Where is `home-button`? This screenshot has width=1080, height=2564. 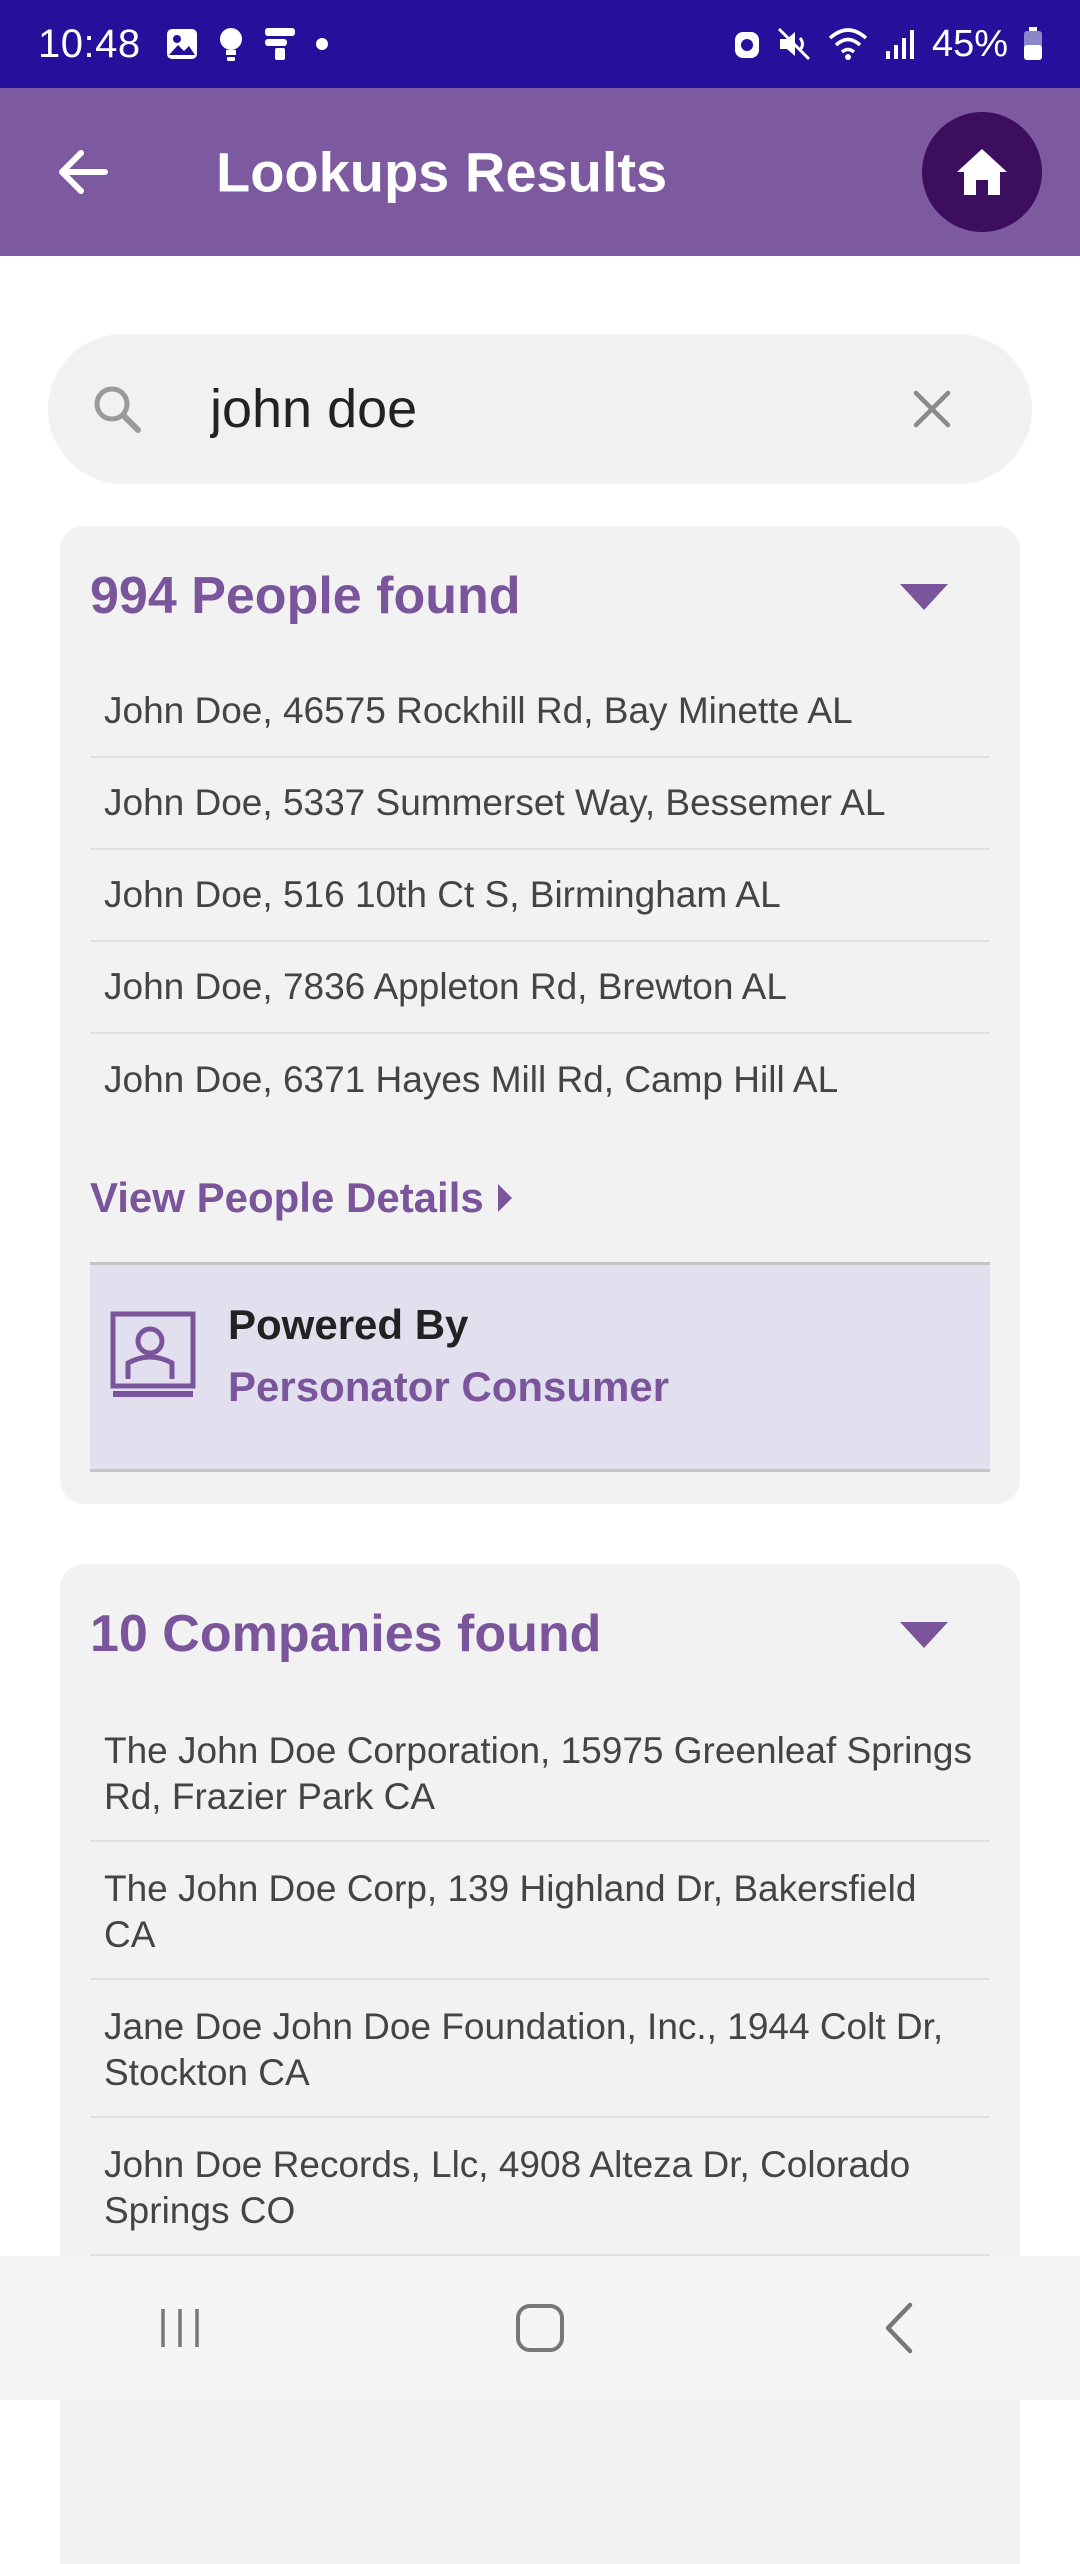
home-button is located at coordinates (982, 172).